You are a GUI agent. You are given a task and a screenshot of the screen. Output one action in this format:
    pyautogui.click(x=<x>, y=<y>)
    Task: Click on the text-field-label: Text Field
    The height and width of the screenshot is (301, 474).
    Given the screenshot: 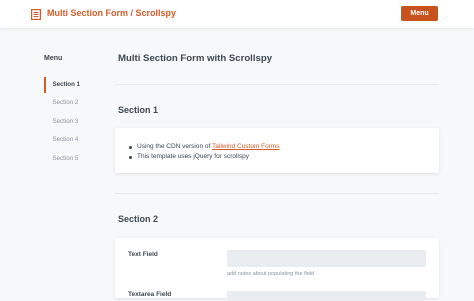 What is the action you would take?
    pyautogui.click(x=143, y=254)
    